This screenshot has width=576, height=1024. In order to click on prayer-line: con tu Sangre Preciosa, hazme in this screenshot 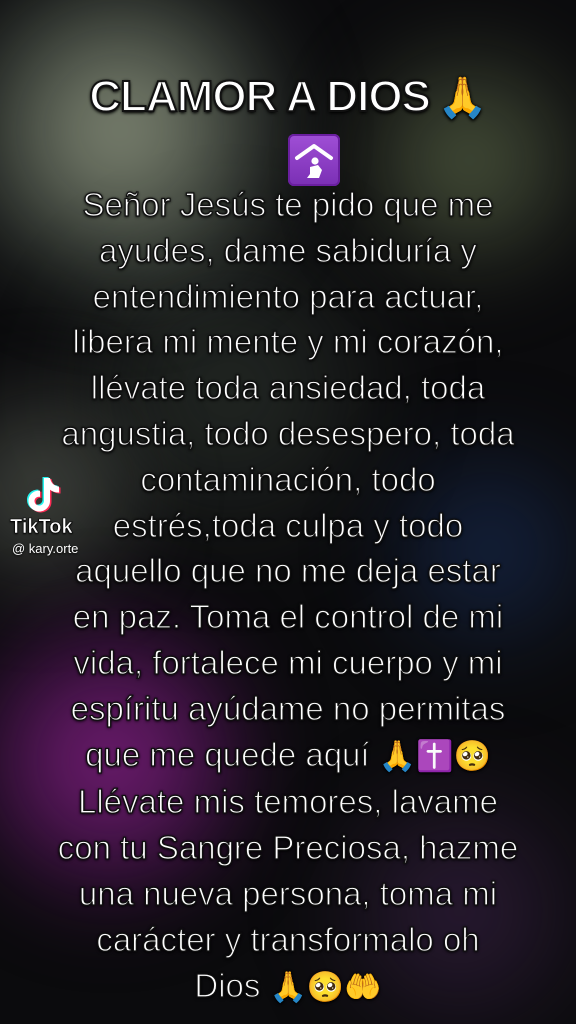, I will do `click(288, 848)`.